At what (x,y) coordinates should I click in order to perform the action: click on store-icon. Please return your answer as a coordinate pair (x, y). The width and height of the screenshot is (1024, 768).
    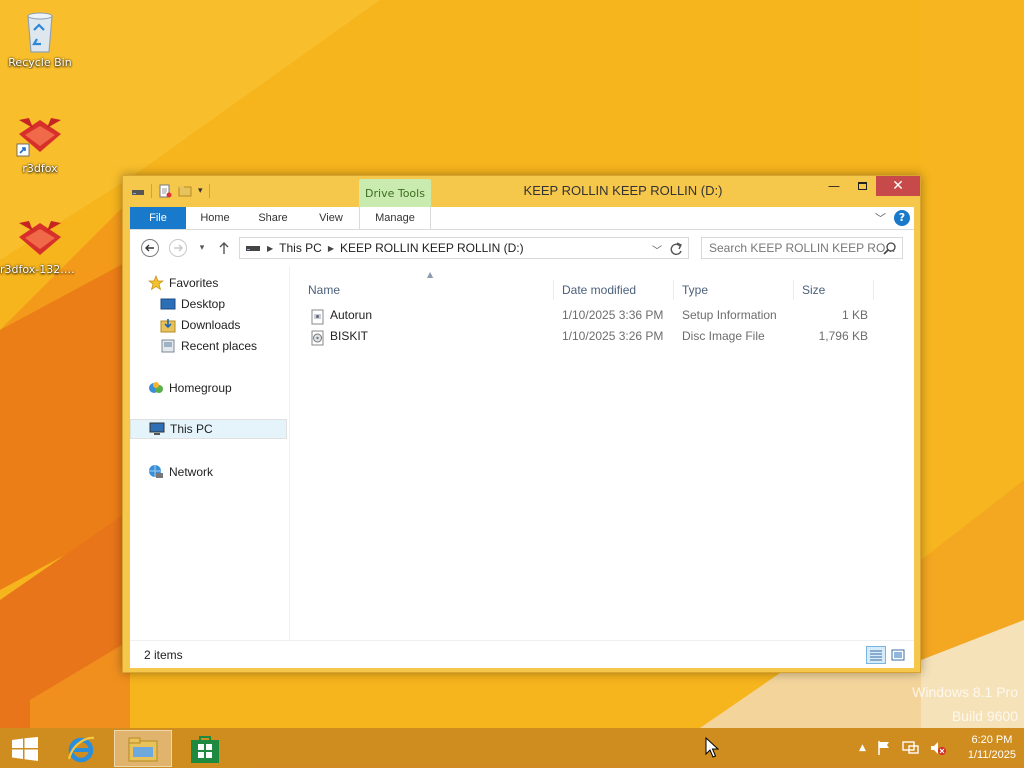
    Looking at the image, I should click on (205, 749).